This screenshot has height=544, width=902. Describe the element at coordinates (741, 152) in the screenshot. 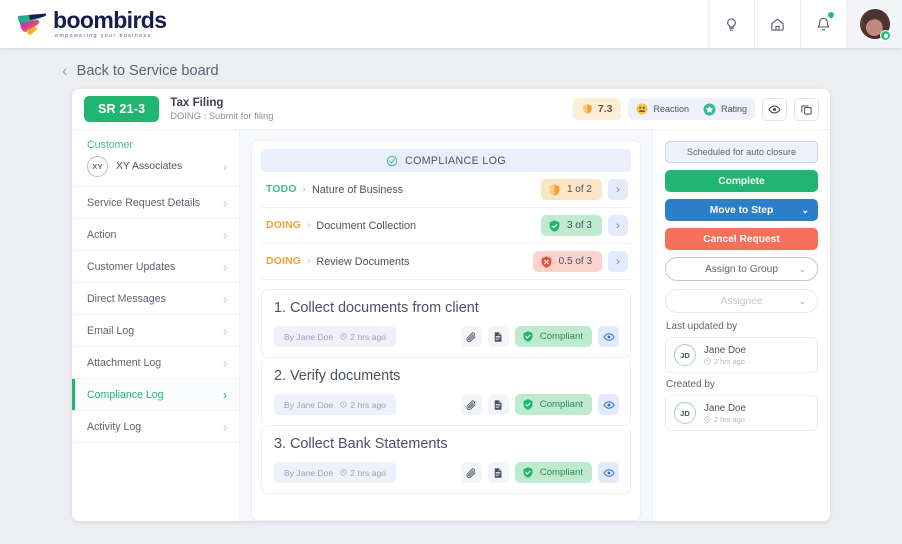

I see `scheduled-auto-closure-button: Scheduled for auto closure` at that location.